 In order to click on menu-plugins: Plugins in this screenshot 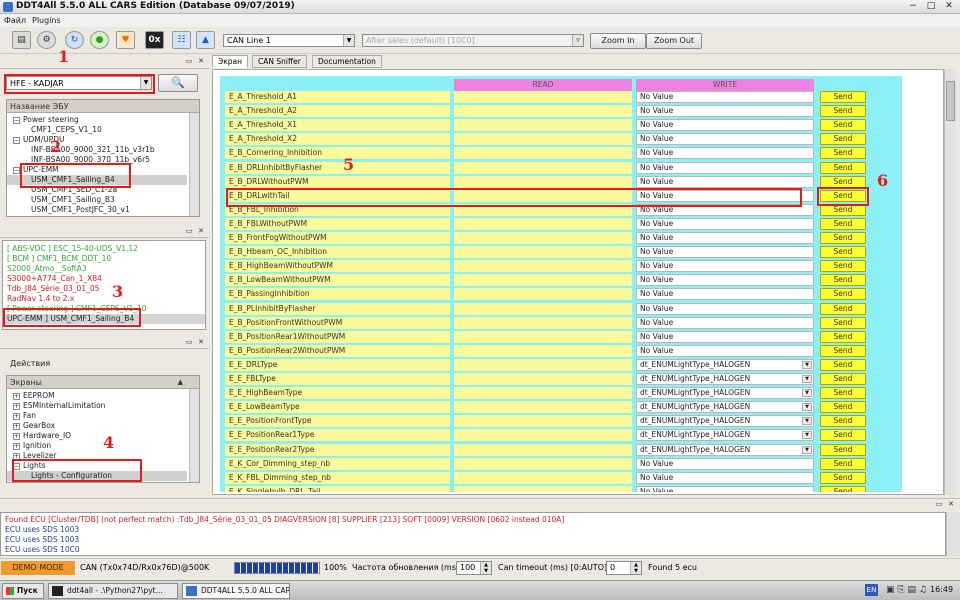, I will do `click(46, 20)`.